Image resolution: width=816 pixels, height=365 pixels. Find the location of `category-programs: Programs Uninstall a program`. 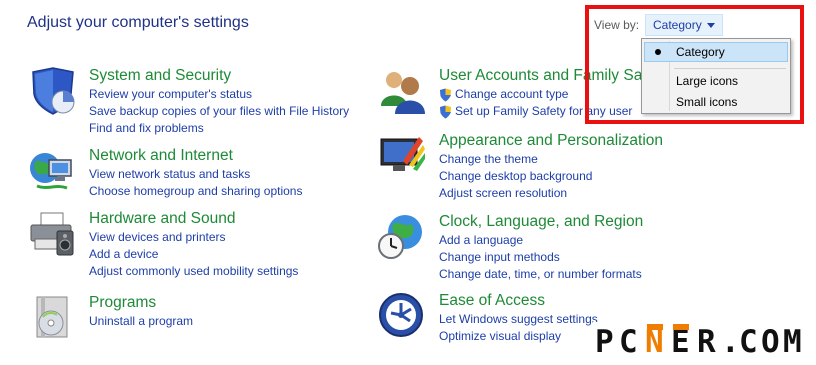

category-programs: Programs Uninstall a program is located at coordinates (110, 318).